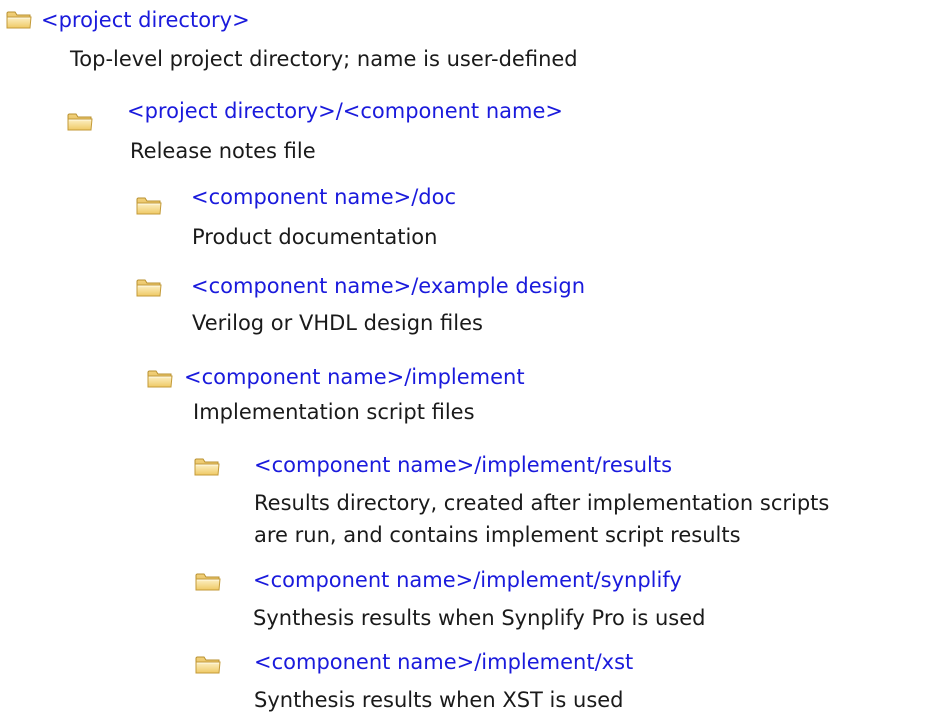  I want to click on folder-description: Implementation script files, so click(334, 412).